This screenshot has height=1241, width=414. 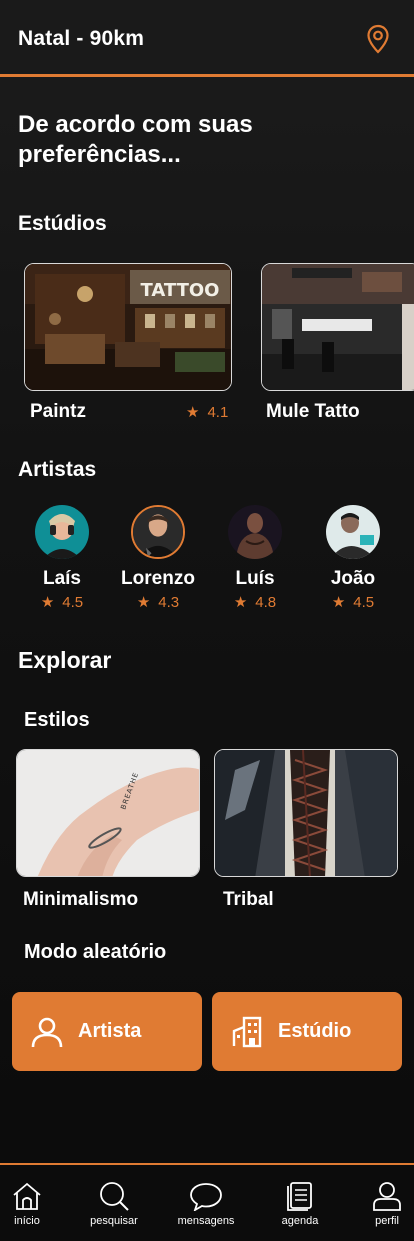 I want to click on studio-card-paintz: TATTOO, so click(x=128, y=327).